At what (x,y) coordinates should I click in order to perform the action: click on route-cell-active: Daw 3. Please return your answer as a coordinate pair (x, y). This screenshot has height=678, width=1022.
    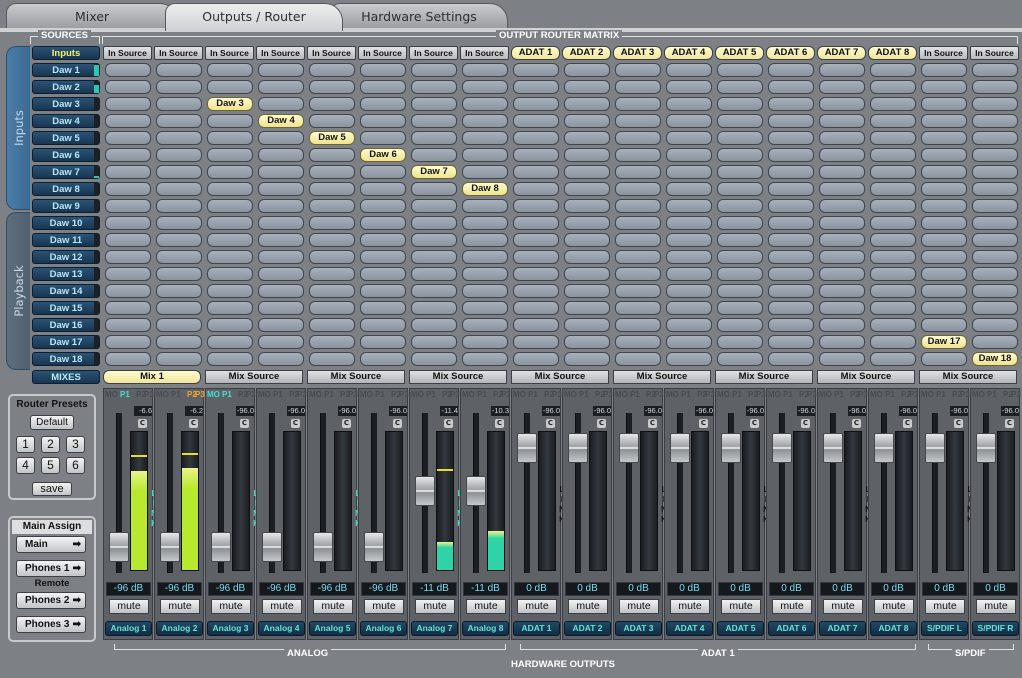
    Looking at the image, I should click on (230, 104).